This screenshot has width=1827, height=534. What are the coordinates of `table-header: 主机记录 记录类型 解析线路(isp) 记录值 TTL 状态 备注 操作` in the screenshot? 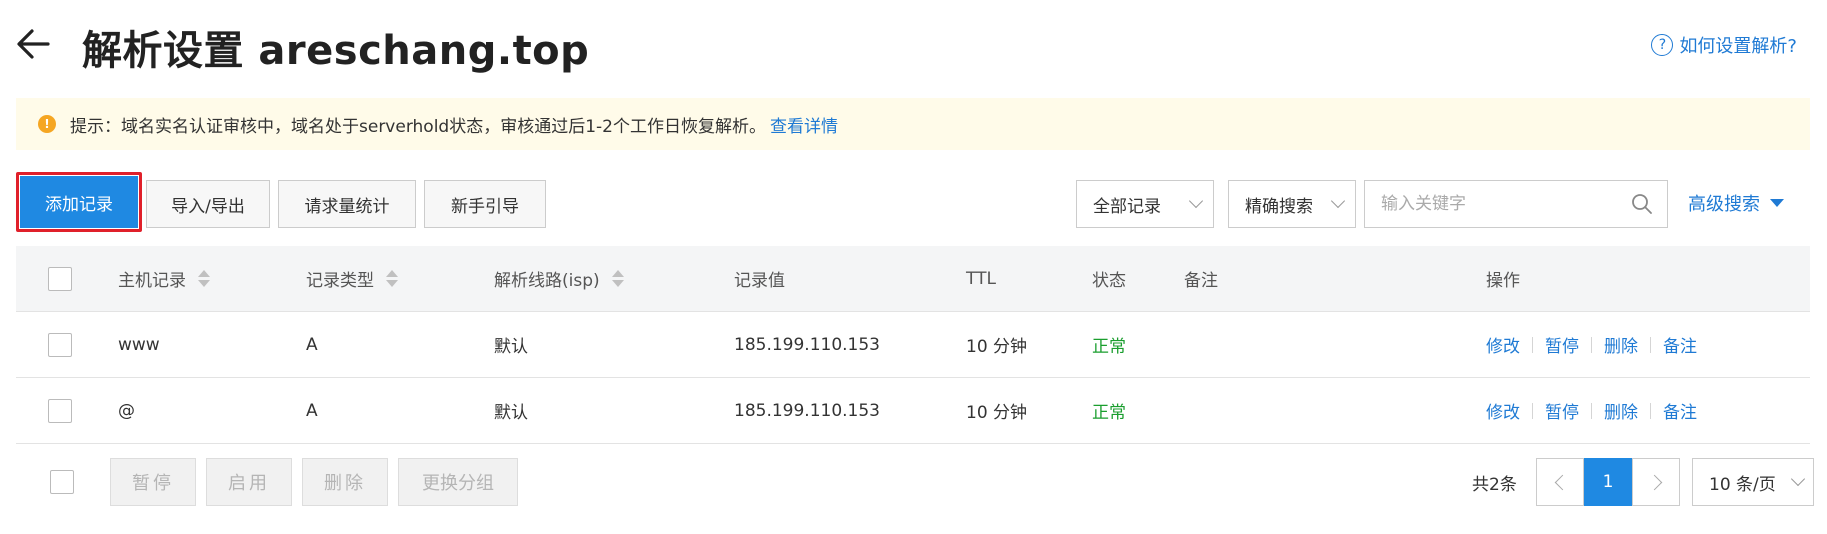 It's located at (913, 279).